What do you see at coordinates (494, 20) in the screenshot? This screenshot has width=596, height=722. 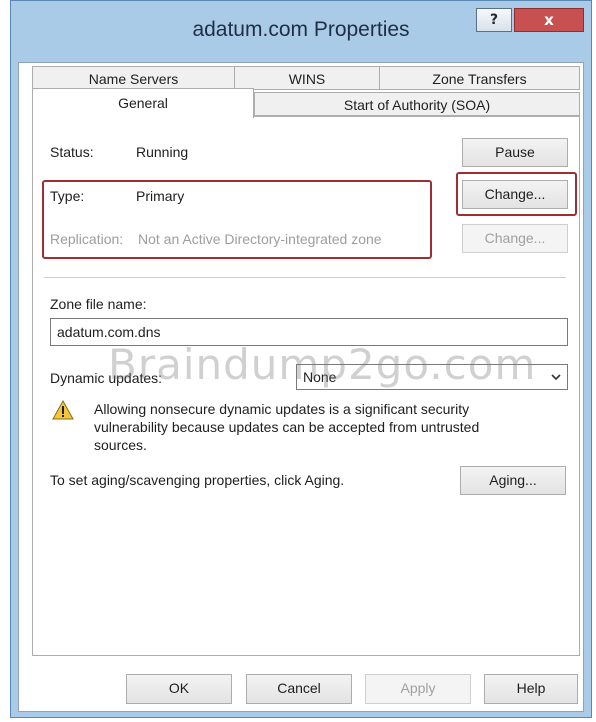 I see `help-title-button: ?` at bounding box center [494, 20].